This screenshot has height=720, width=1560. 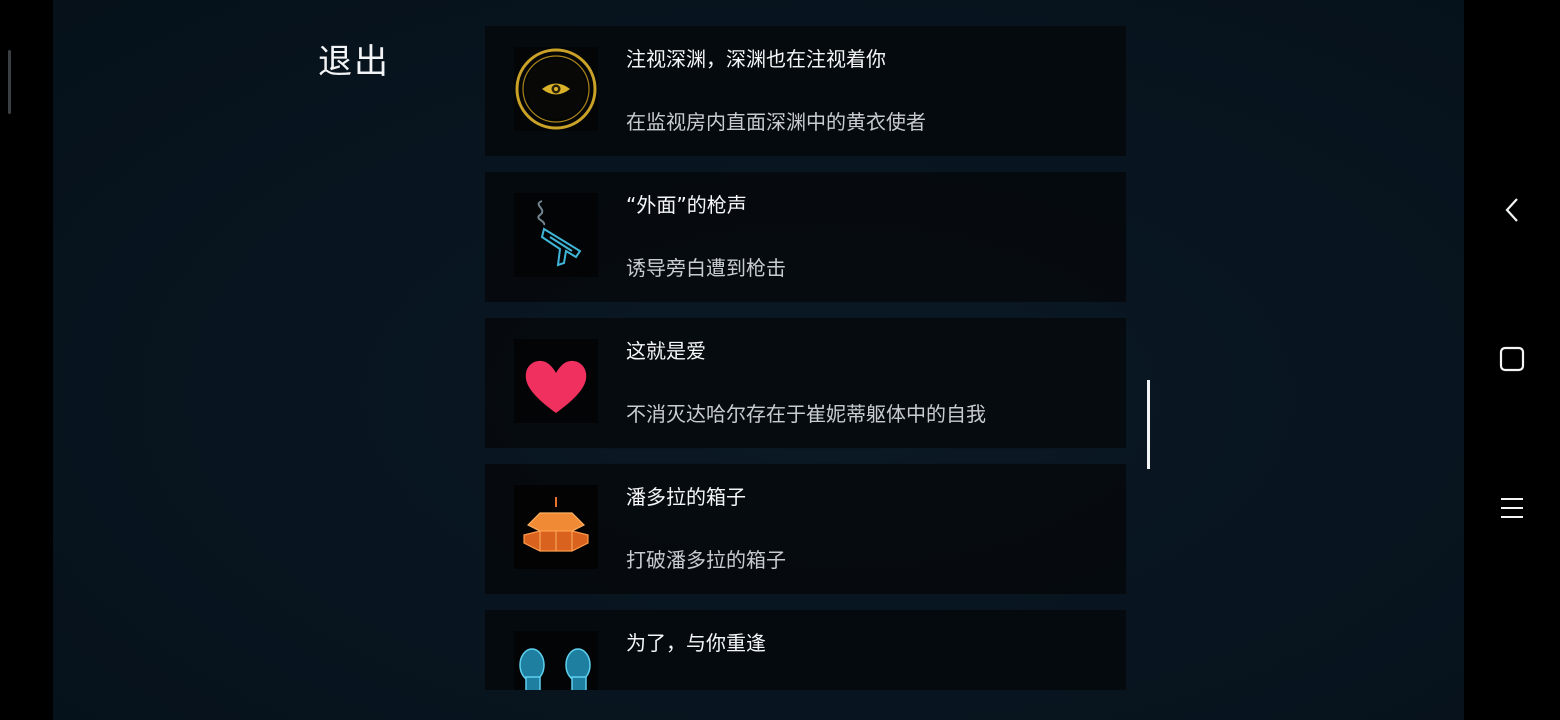 What do you see at coordinates (666, 351) in the screenshot?
I see `achievement-title: 这就是爱` at bounding box center [666, 351].